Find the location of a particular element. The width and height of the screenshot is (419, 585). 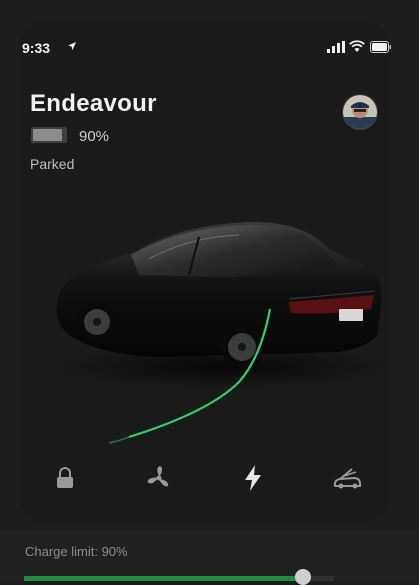

battery-icon is located at coordinates (380, 47).